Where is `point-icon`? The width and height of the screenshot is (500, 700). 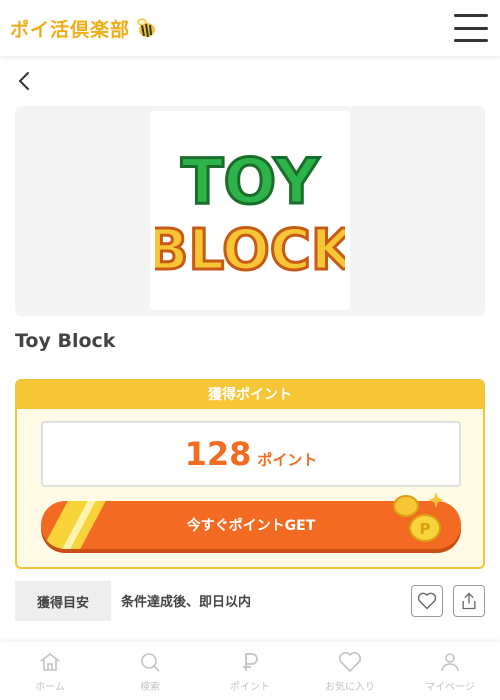
point-icon is located at coordinates (250, 662).